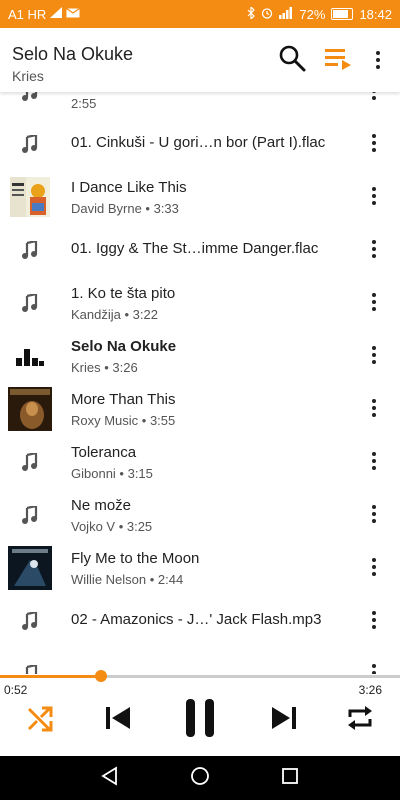 The image size is (400, 800). What do you see at coordinates (104, 452) in the screenshot?
I see `track-title: Toleranca` at bounding box center [104, 452].